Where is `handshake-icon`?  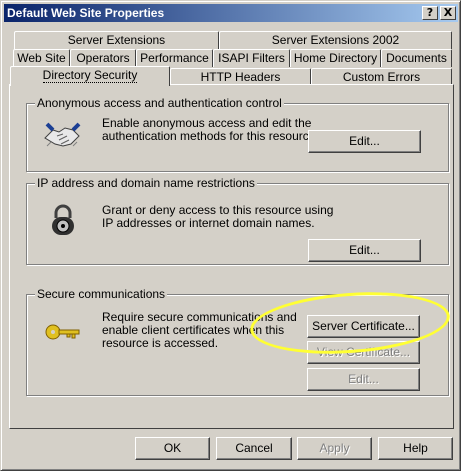 handshake-icon is located at coordinates (62, 134).